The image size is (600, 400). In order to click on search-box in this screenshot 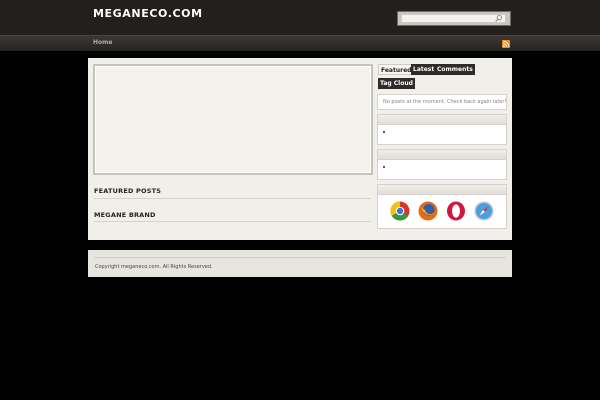, I will do `click(454, 18)`.